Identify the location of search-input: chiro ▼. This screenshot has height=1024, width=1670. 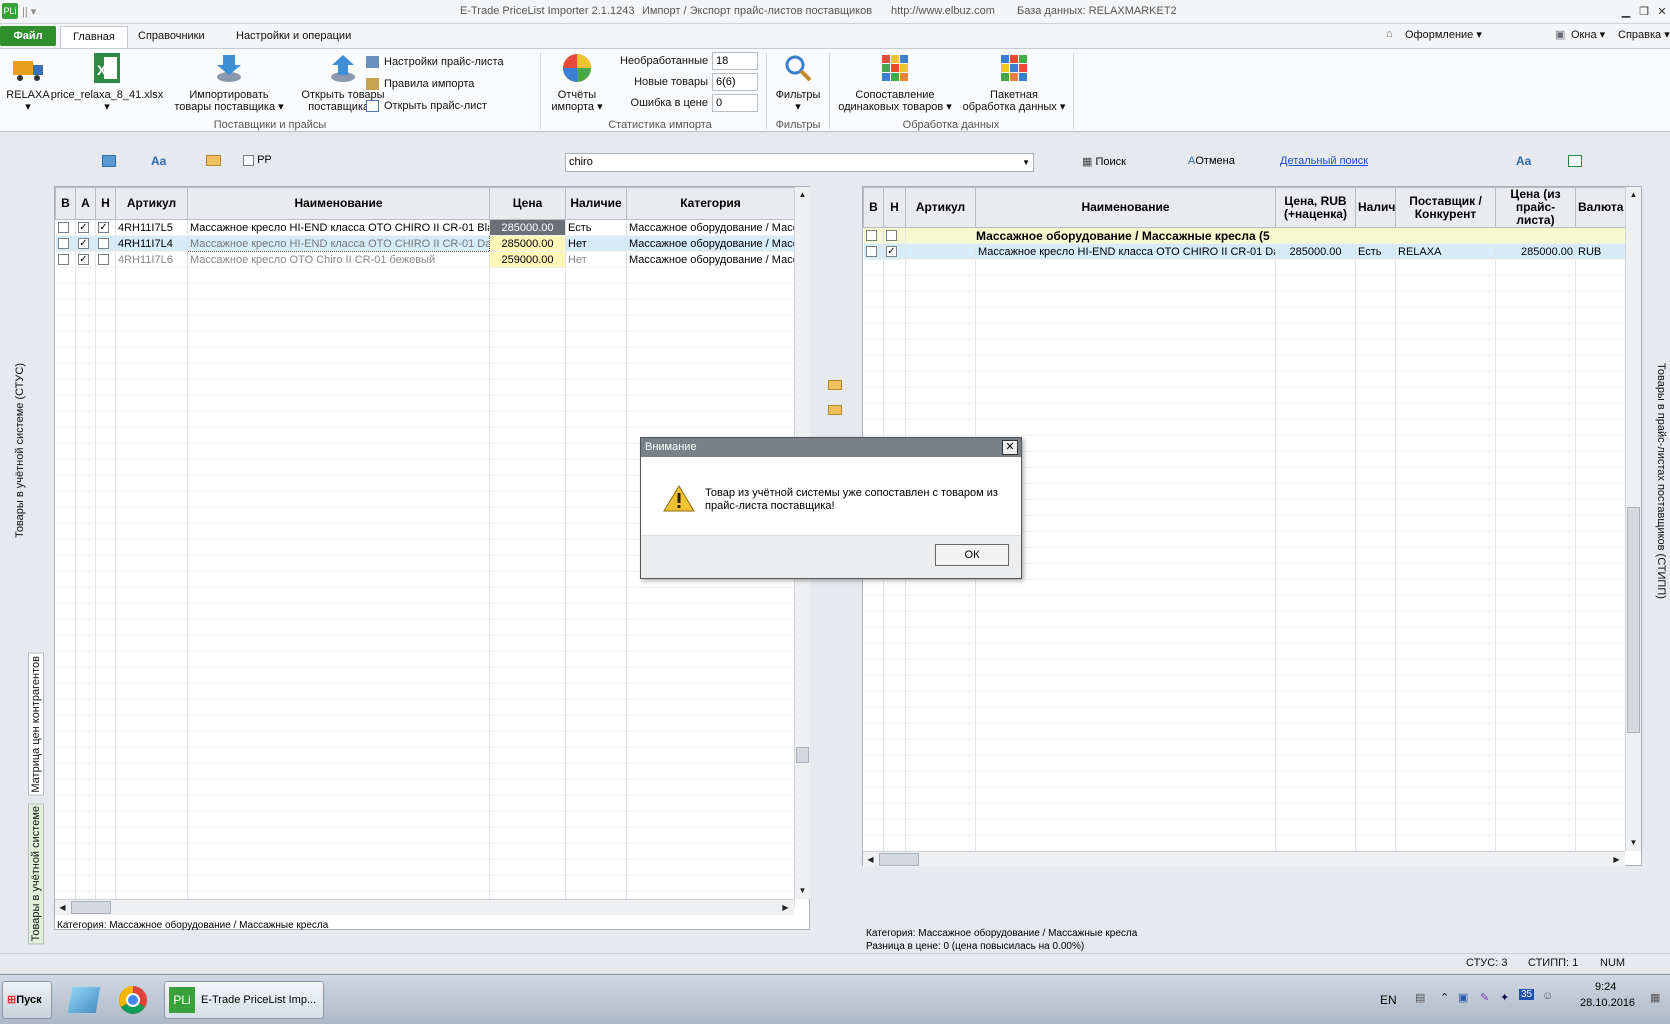
(799, 162).